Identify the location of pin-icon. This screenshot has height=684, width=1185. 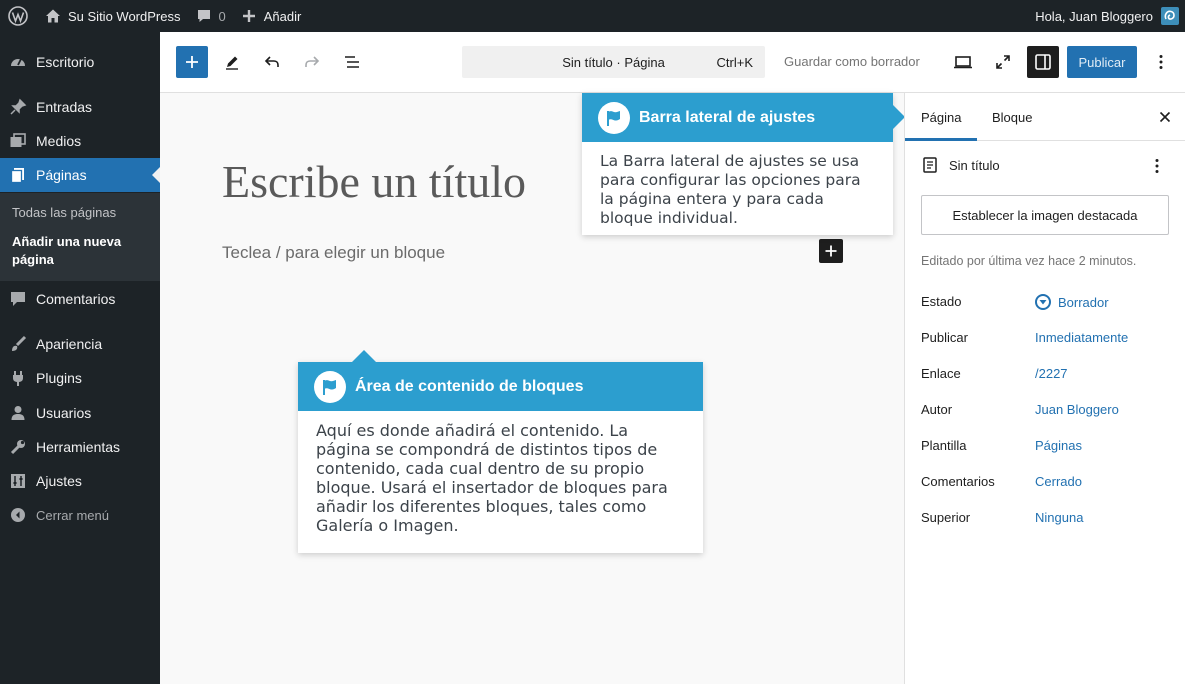
(18, 107).